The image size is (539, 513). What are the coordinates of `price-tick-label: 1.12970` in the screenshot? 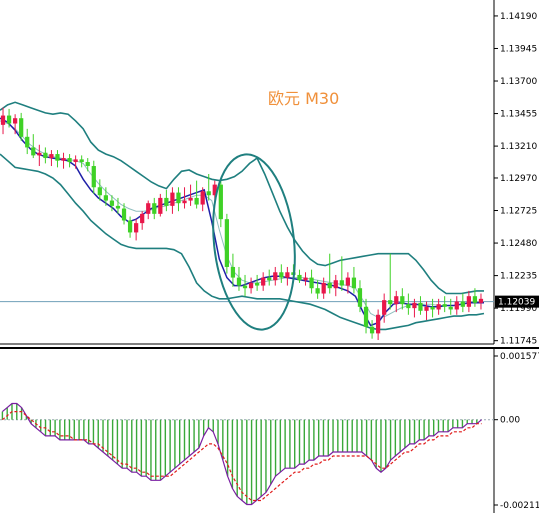 It's located at (518, 179).